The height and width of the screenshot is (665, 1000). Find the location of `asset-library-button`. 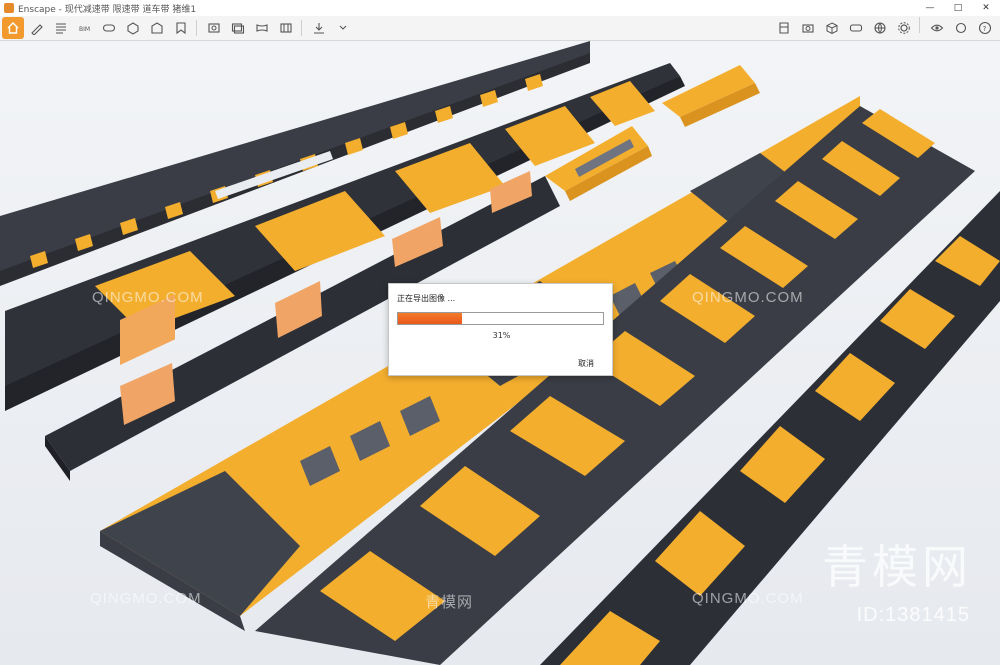

asset-library-button is located at coordinates (133, 28).